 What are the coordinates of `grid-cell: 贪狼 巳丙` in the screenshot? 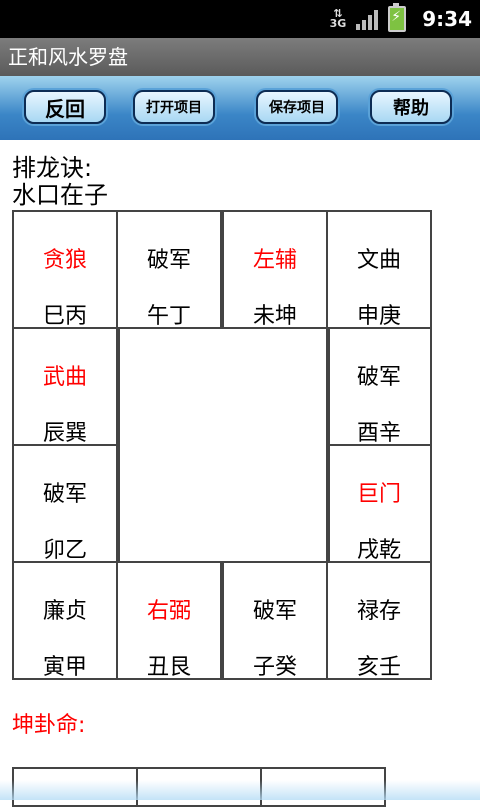 It's located at (65, 269).